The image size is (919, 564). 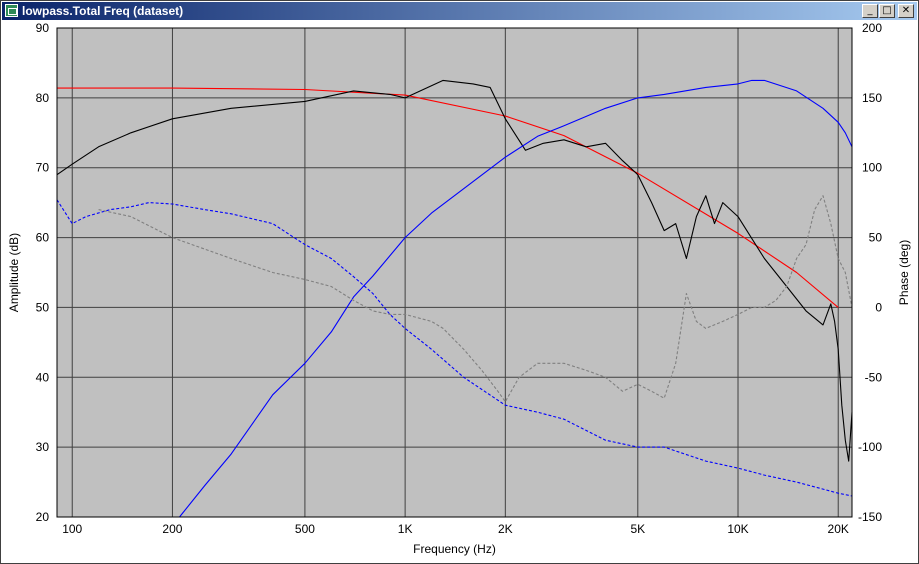 I want to click on y2-tick-label: 100, so click(x=872, y=168).